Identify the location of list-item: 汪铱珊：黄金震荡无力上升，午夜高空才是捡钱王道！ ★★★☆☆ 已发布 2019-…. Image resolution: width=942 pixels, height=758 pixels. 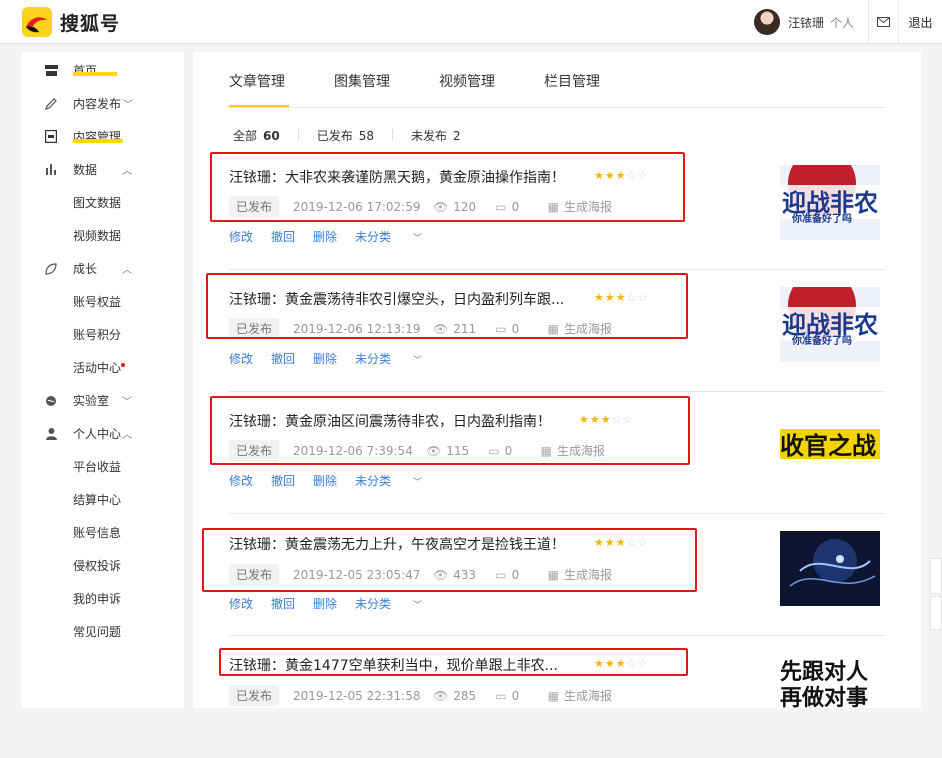
(557, 575).